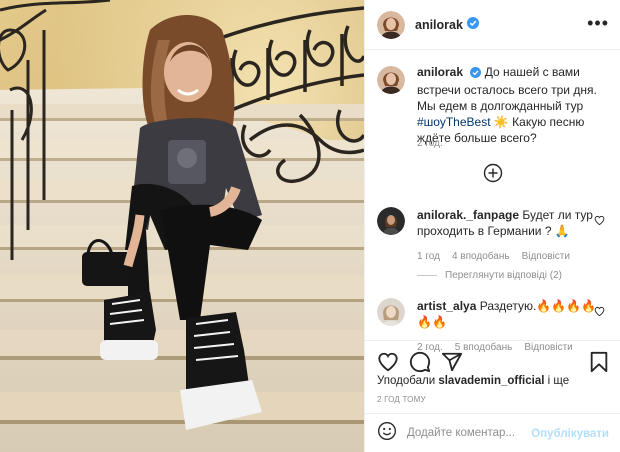 The image size is (620, 452). I want to click on author-avatar-image, so click(391, 24).